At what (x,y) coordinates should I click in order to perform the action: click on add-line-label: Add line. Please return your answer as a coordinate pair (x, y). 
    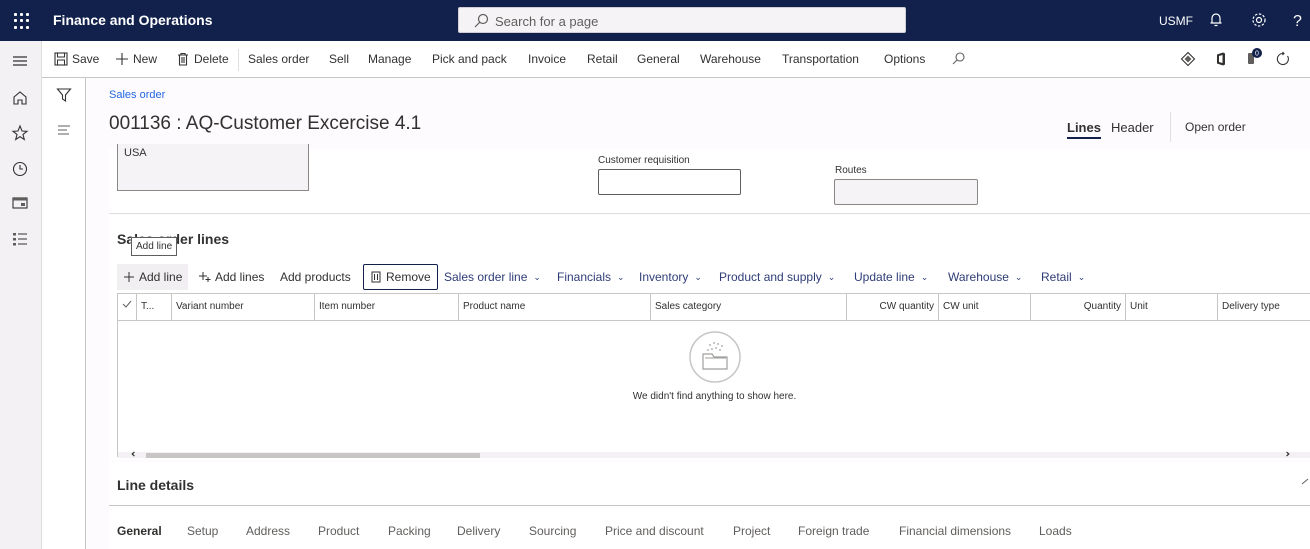
    Looking at the image, I should click on (161, 277).